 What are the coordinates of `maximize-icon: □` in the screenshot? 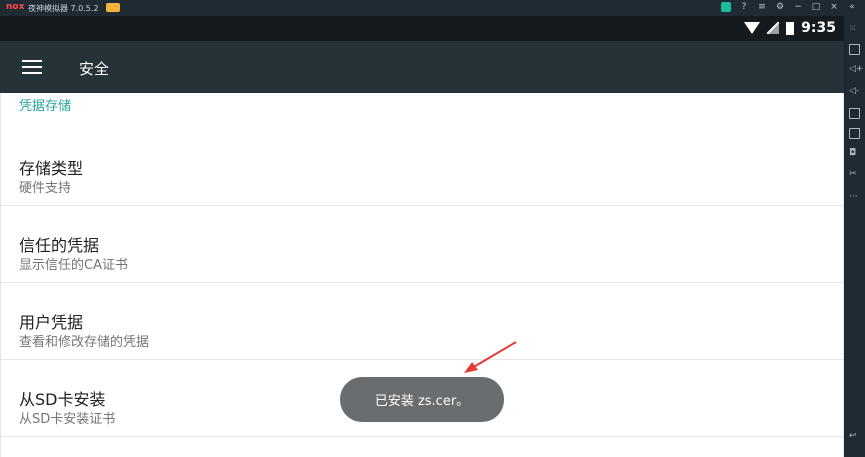 It's located at (816, 7).